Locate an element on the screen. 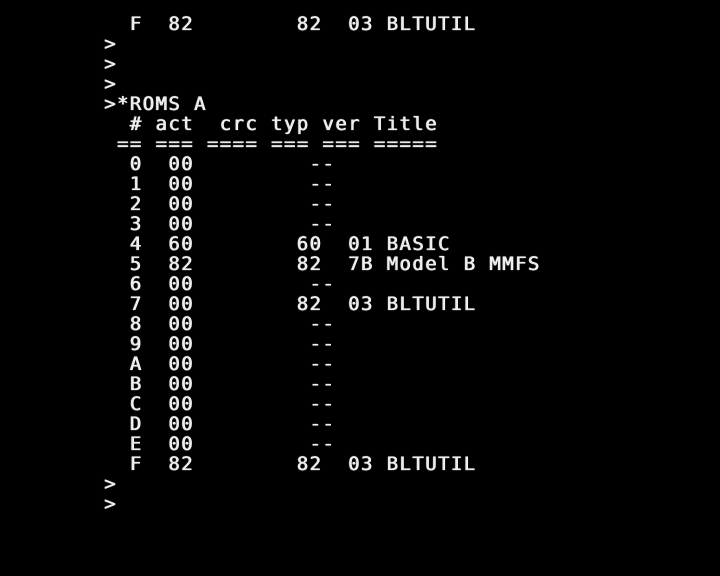 The width and height of the screenshot is (720, 576). table-row: 2 00 -- is located at coordinates (220, 204).